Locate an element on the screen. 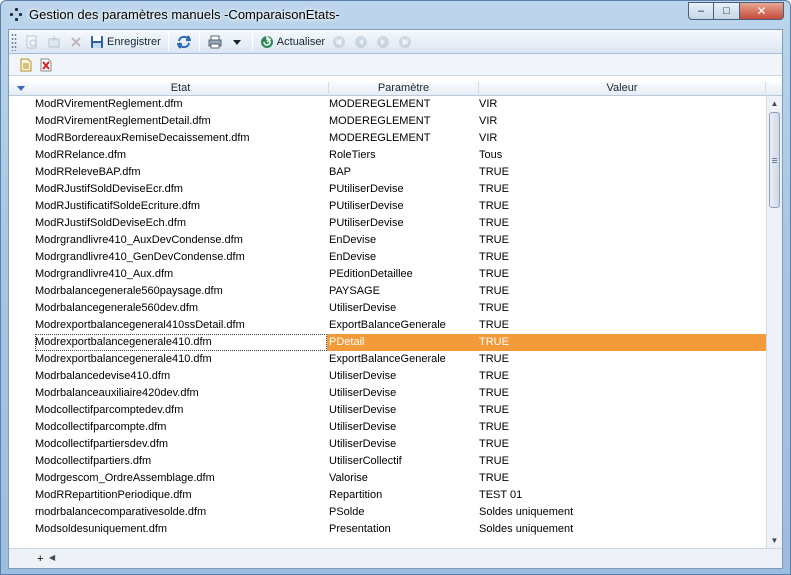 This screenshot has height=575, width=791. cell-etat: Modcollectifpartiersdev.dfm is located at coordinates (181, 444).